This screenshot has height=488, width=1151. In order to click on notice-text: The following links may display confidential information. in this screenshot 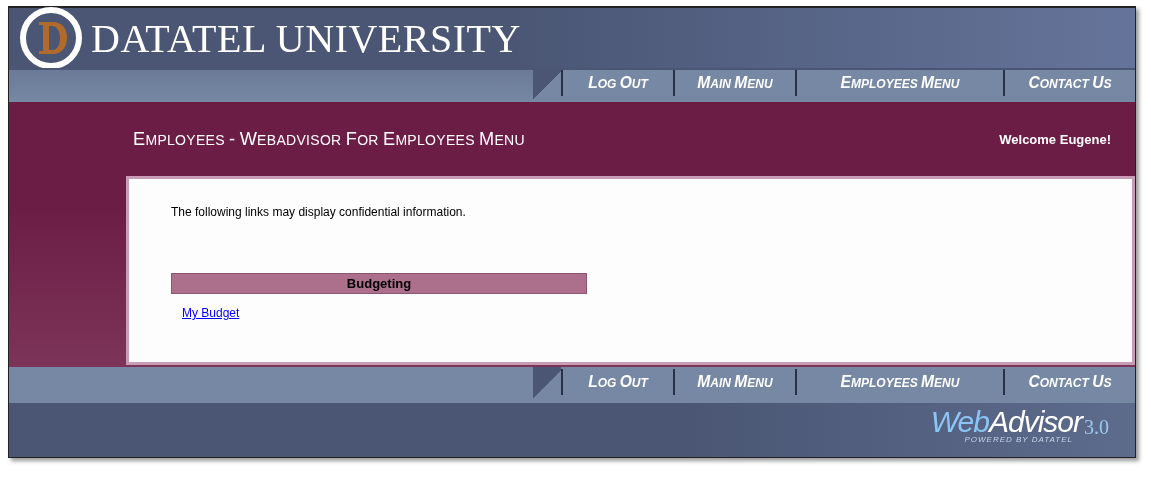, I will do `click(319, 212)`.